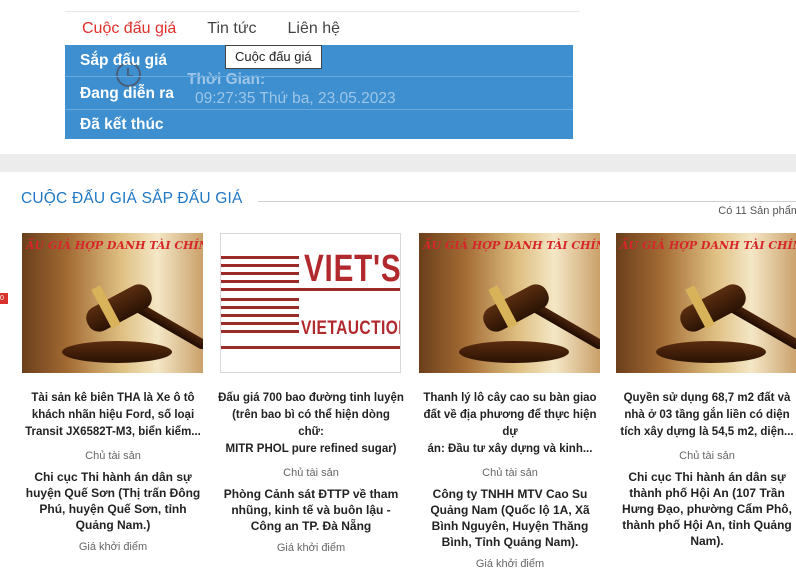 The image size is (796, 570). Describe the element at coordinates (527, 201) in the screenshot. I see `section-title-rule` at that location.